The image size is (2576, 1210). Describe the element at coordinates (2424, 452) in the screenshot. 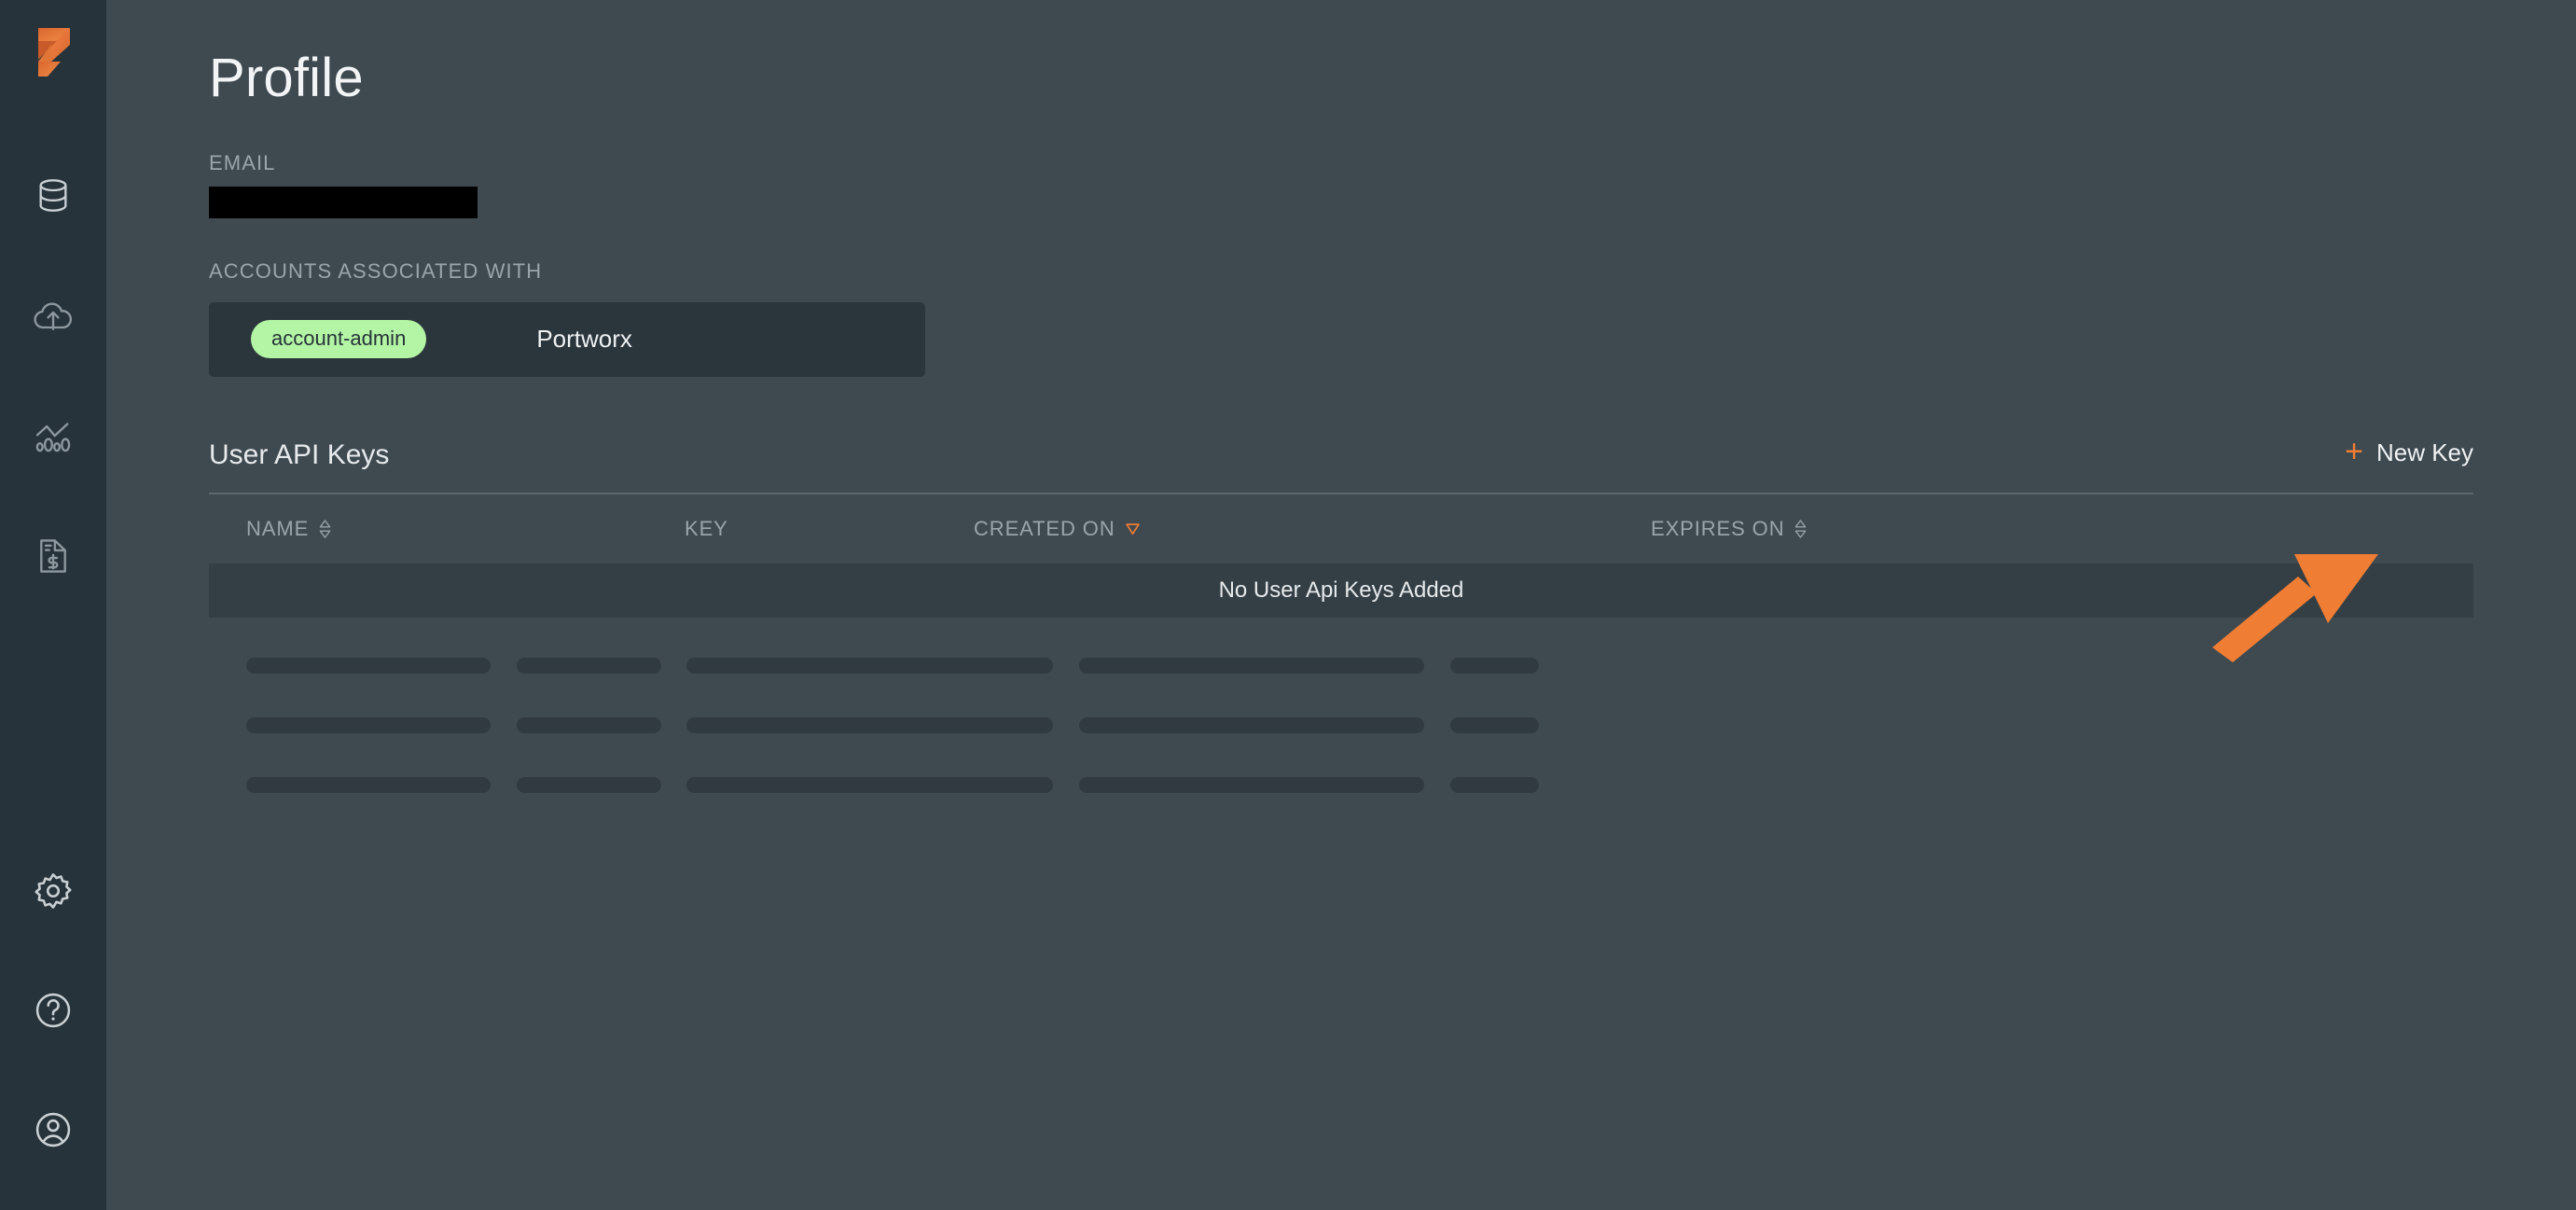

I see `new-key-button-label: New Key` at that location.